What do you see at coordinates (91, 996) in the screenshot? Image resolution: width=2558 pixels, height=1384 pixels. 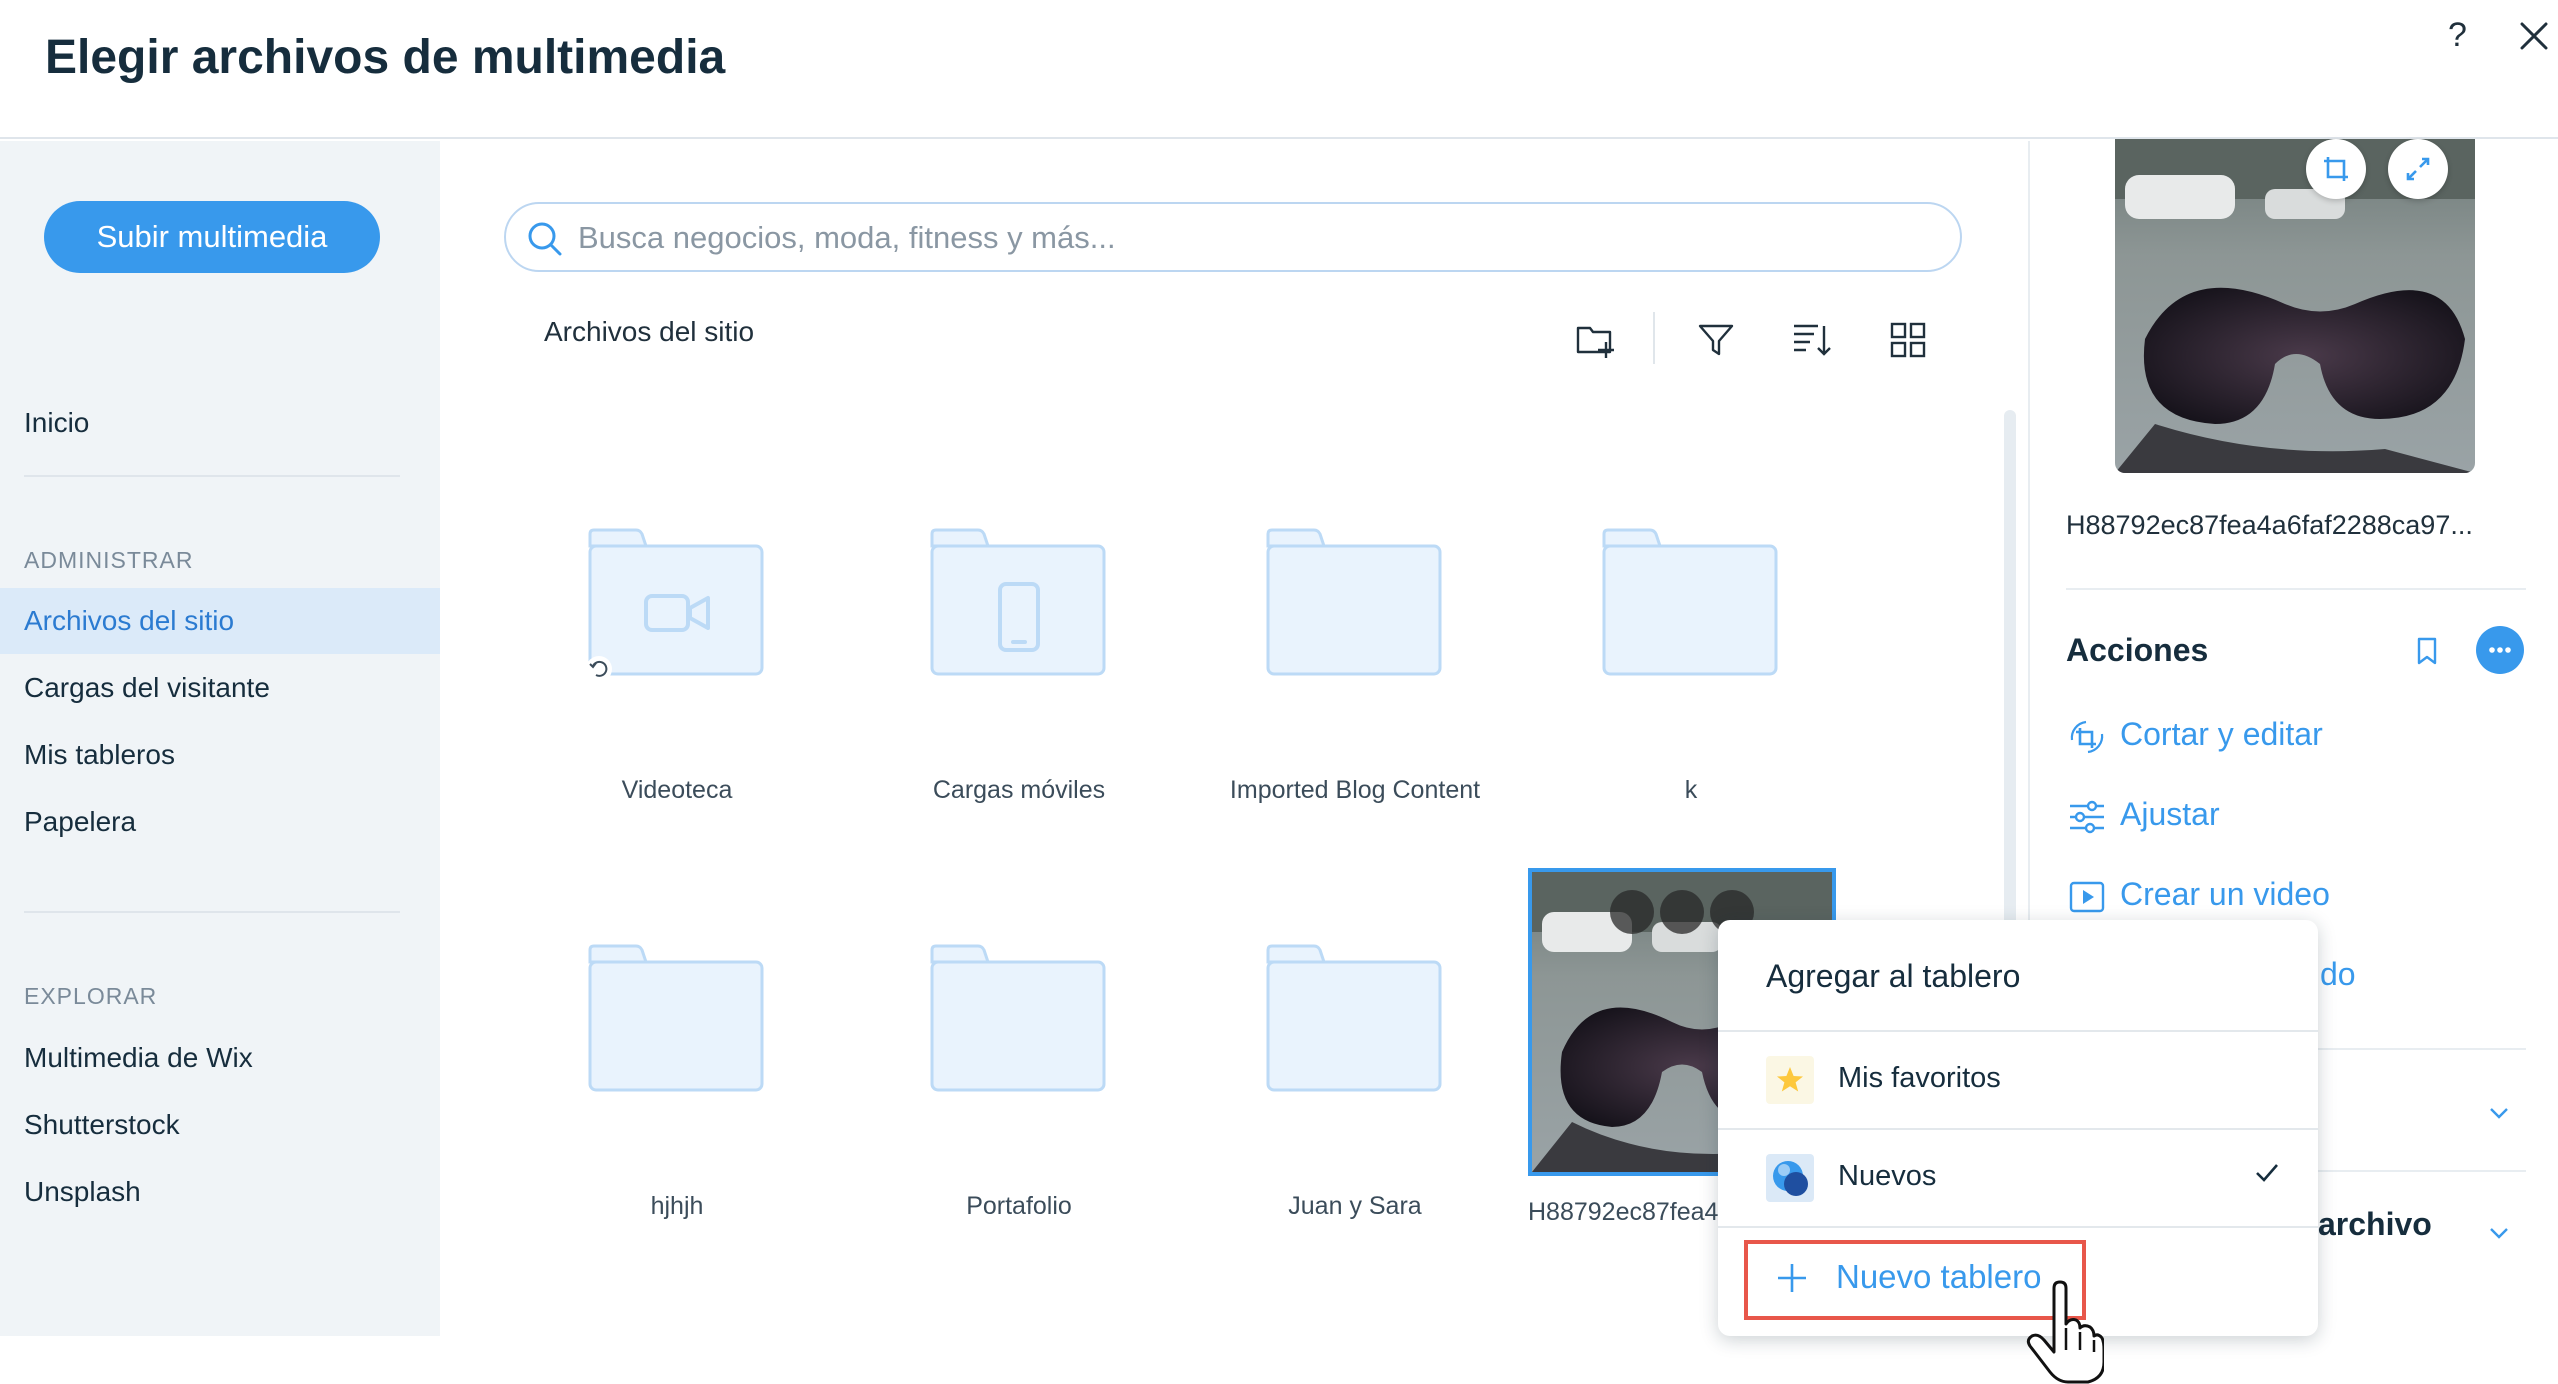 I see `sidebar-section-explore: EXPLORAR` at bounding box center [91, 996].